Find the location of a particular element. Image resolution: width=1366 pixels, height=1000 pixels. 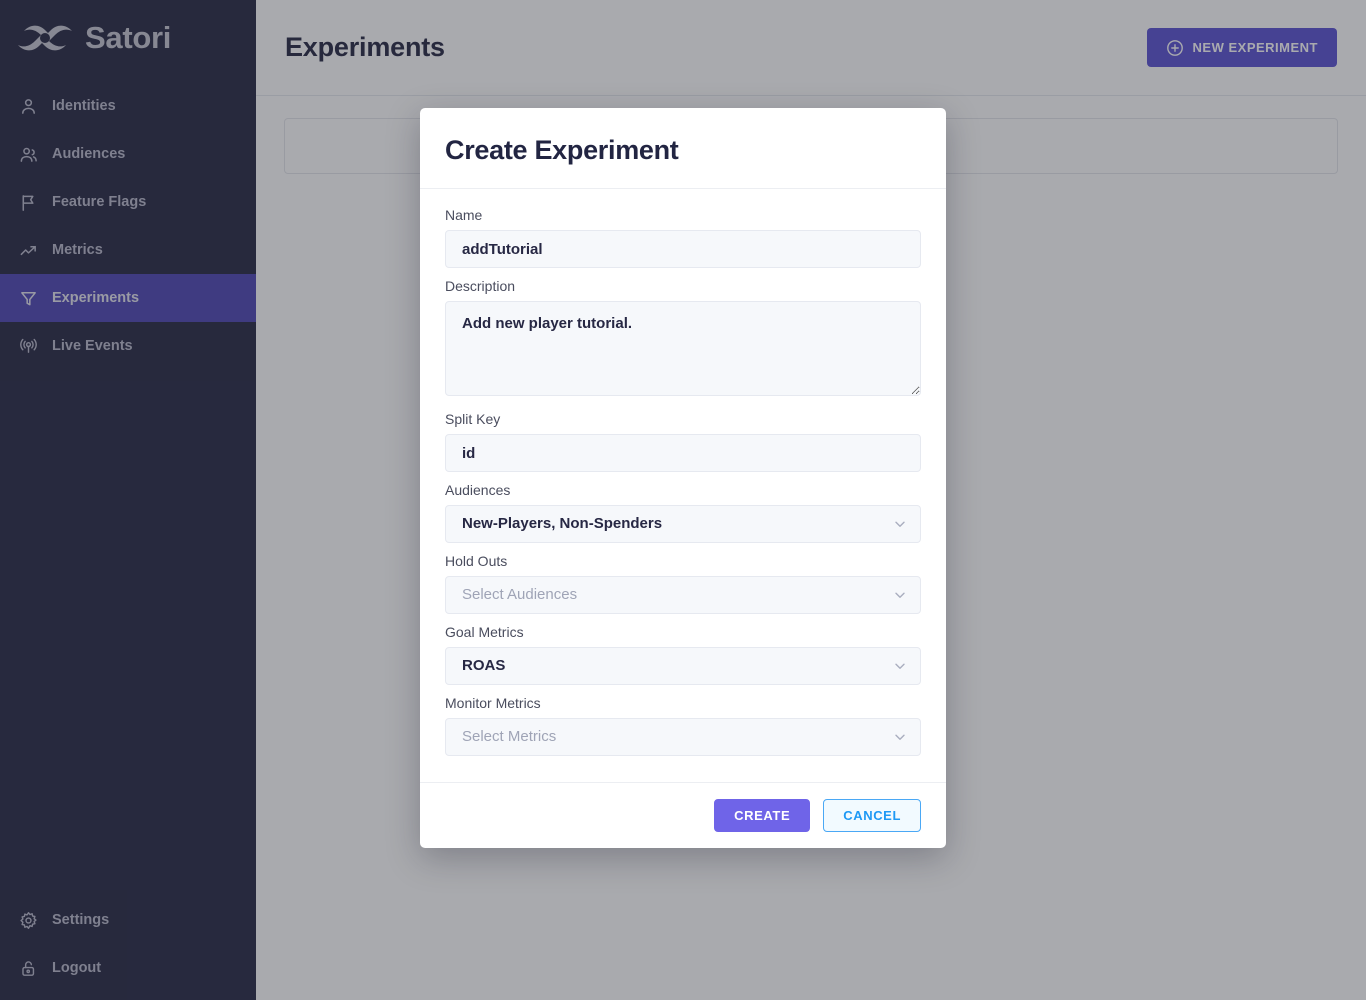

hold-outs-select: Select Audiences is located at coordinates (683, 595).